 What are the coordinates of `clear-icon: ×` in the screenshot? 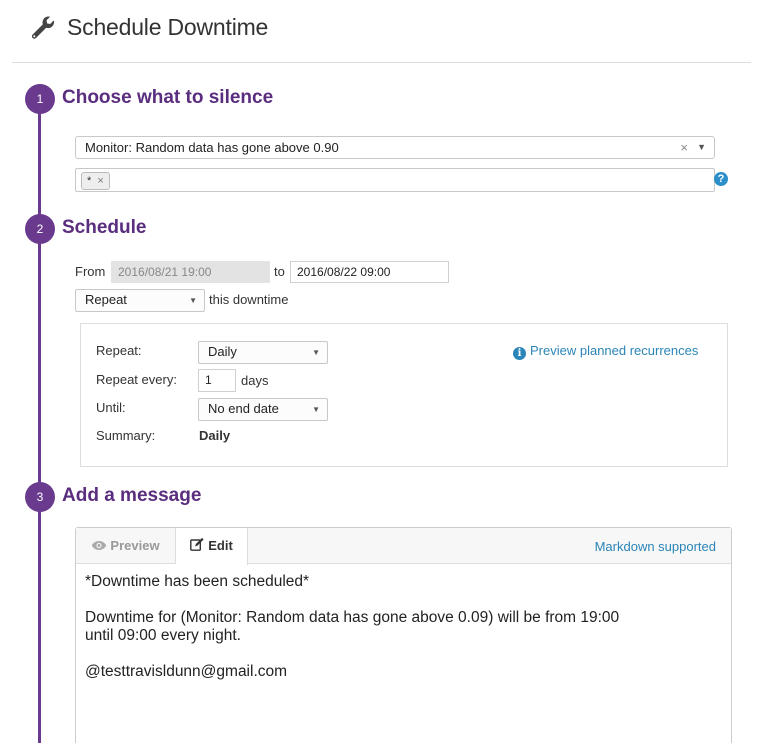 It's located at (684, 147).